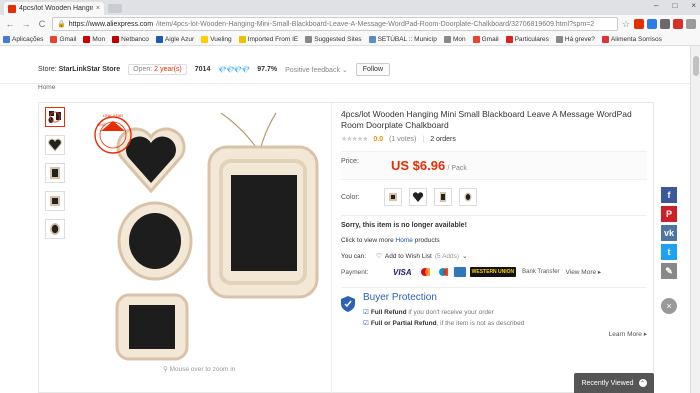 This screenshot has width=700, height=393. I want to click on thumbnail-list, so click(56, 177).